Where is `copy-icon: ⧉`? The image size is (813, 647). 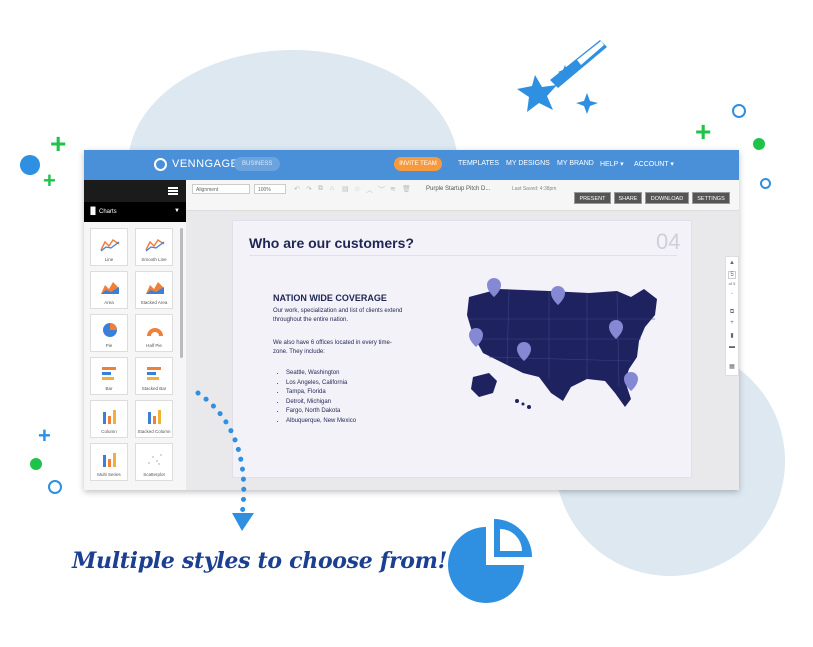
copy-icon: ⧉ is located at coordinates (320, 189).